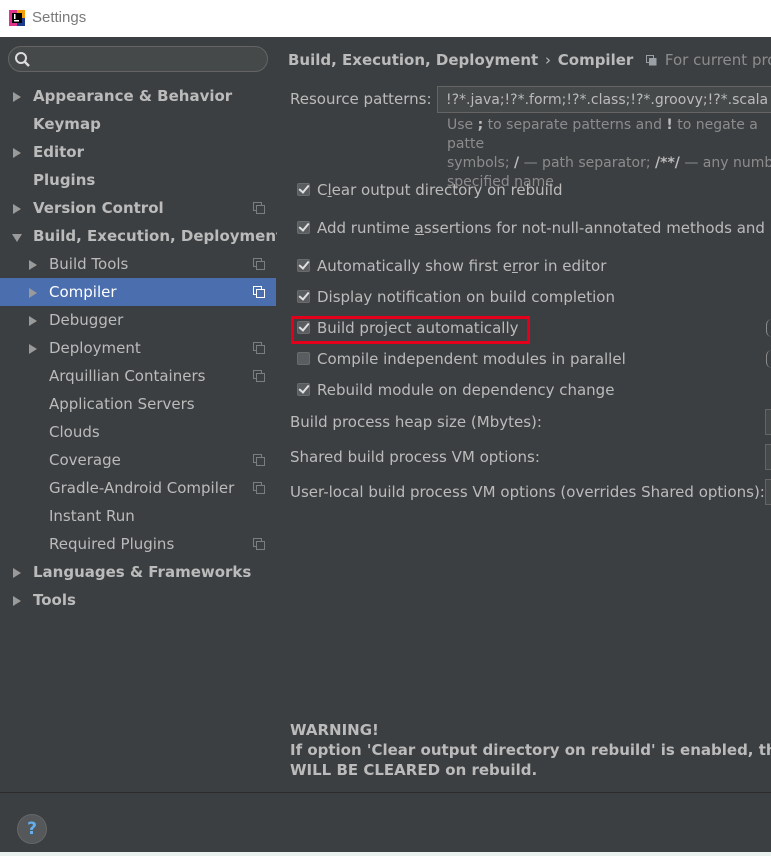  Describe the element at coordinates (462, 266) in the screenshot. I see `checkbox-label: Automatically show first error in editor` at that location.